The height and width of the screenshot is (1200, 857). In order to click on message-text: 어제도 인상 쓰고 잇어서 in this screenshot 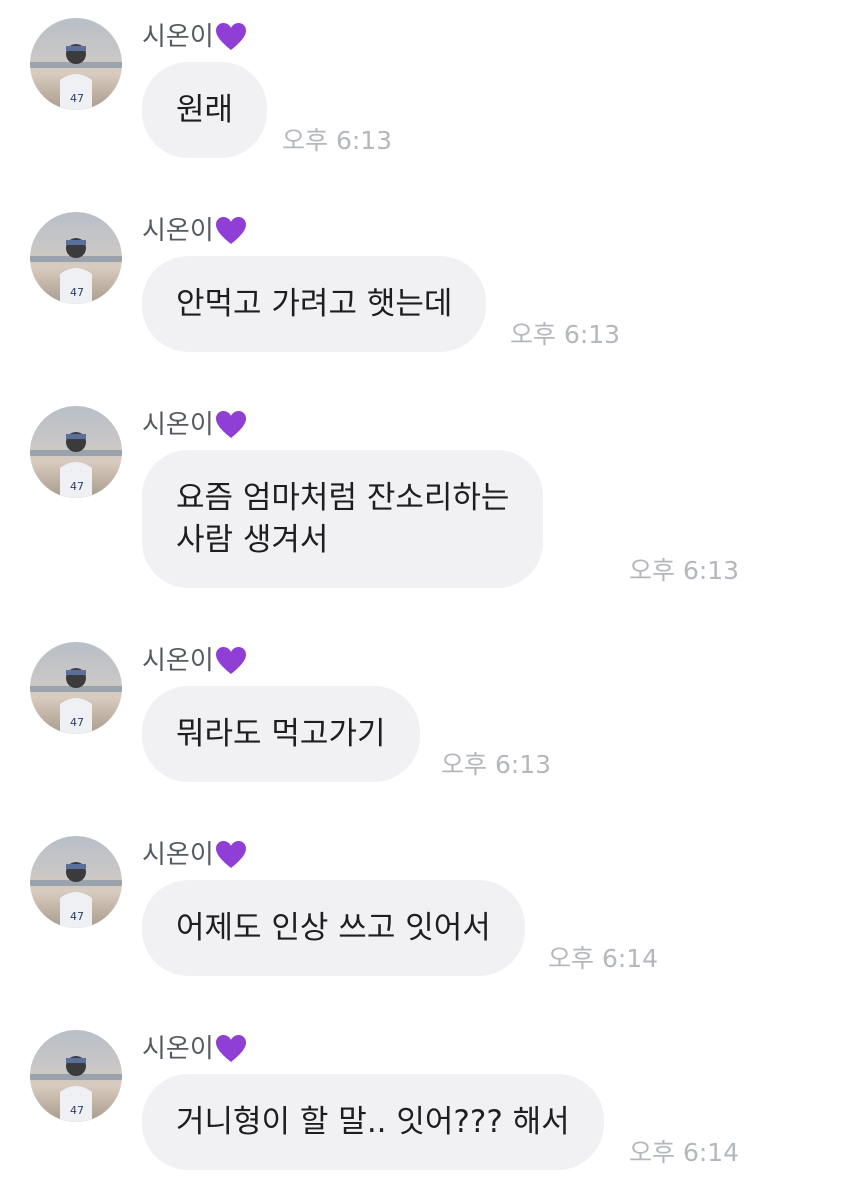, I will do `click(333, 928)`.